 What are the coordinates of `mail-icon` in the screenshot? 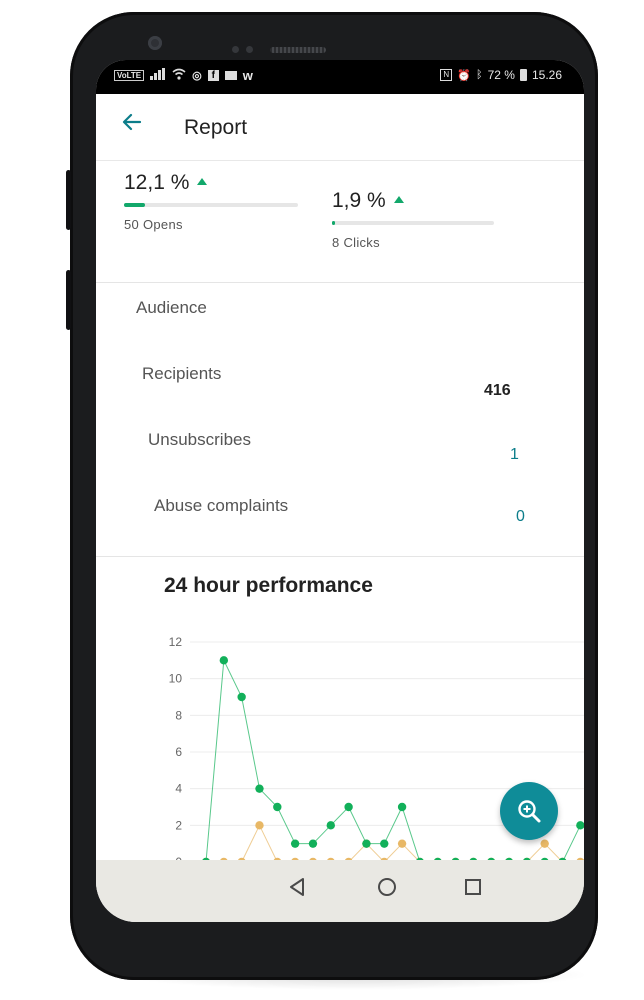 It's located at (230, 75).